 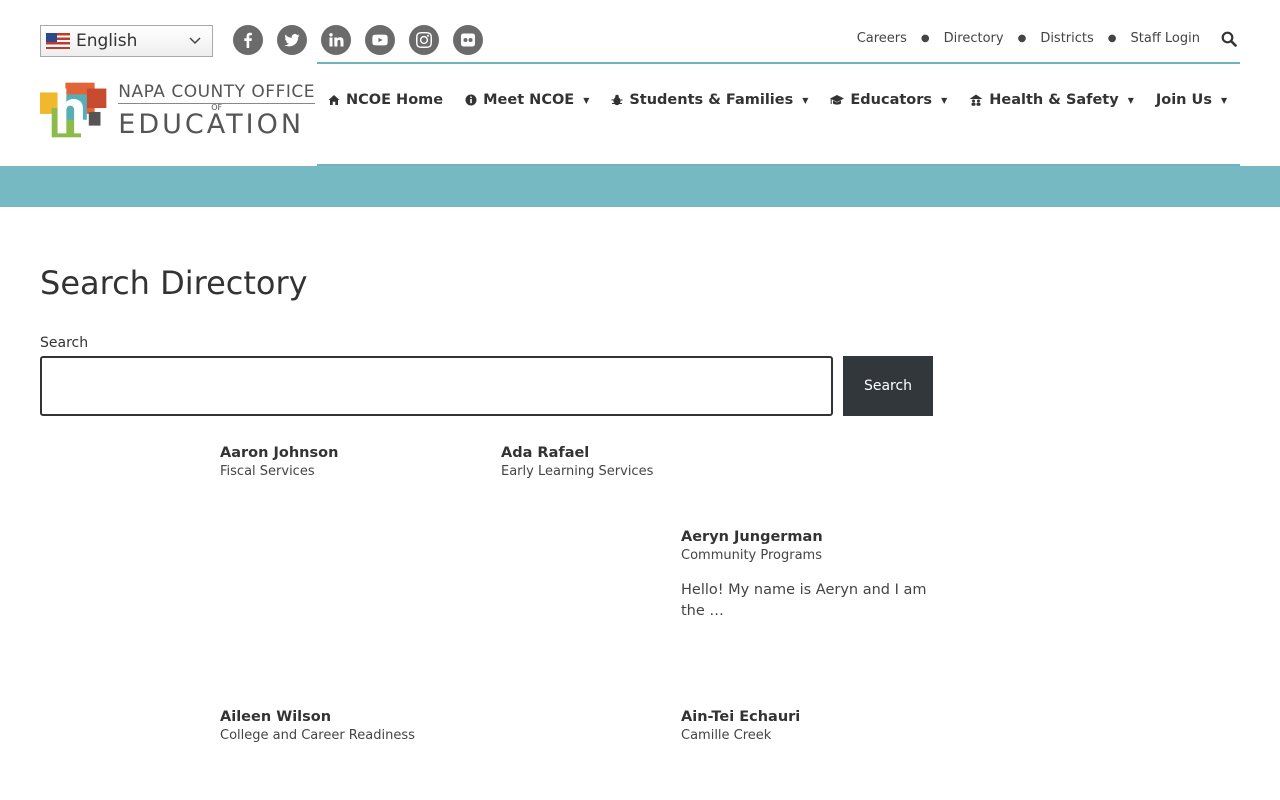 I want to click on twitter-icon, so click(x=292, y=40).